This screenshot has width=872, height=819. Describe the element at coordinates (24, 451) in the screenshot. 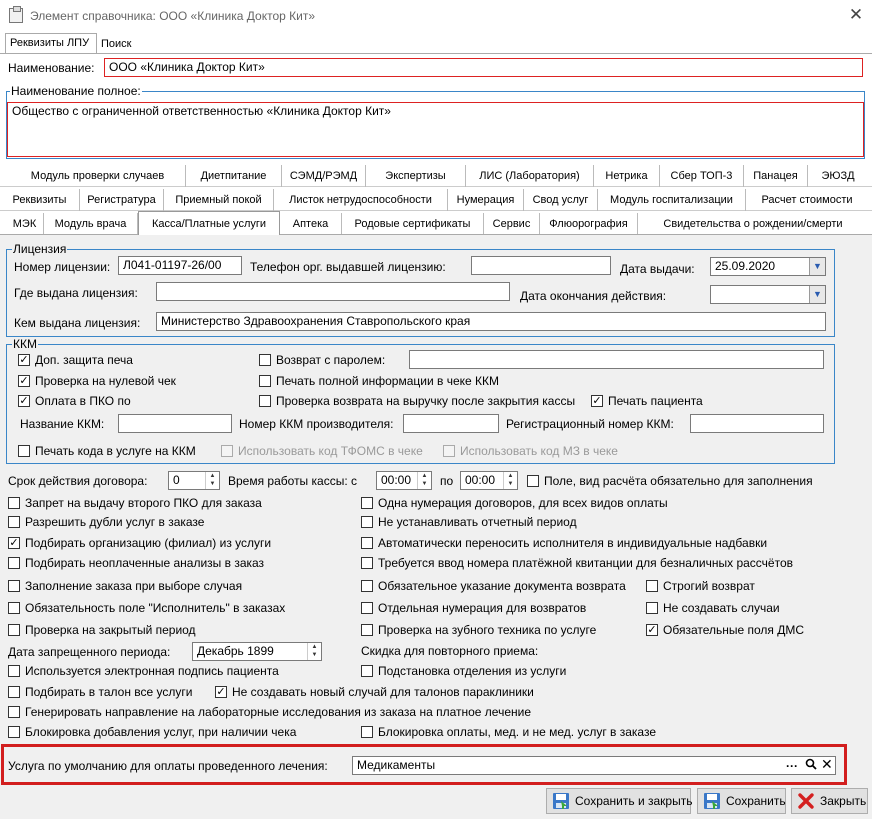

I see `print-code-checkbox` at that location.